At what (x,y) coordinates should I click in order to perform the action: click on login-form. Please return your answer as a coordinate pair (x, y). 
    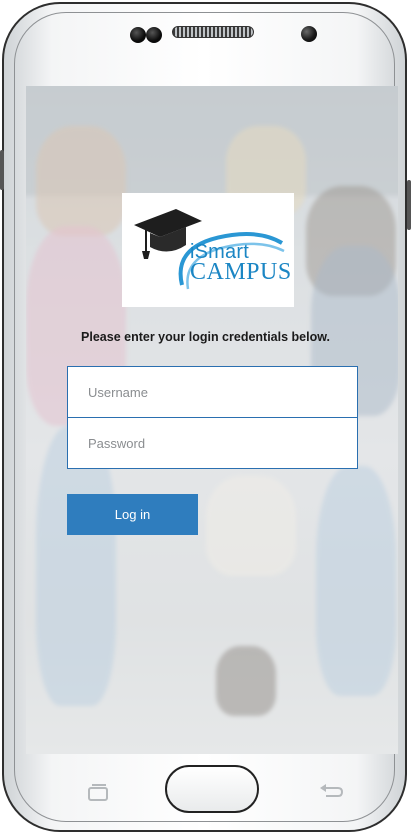
    Looking at the image, I should click on (212, 417).